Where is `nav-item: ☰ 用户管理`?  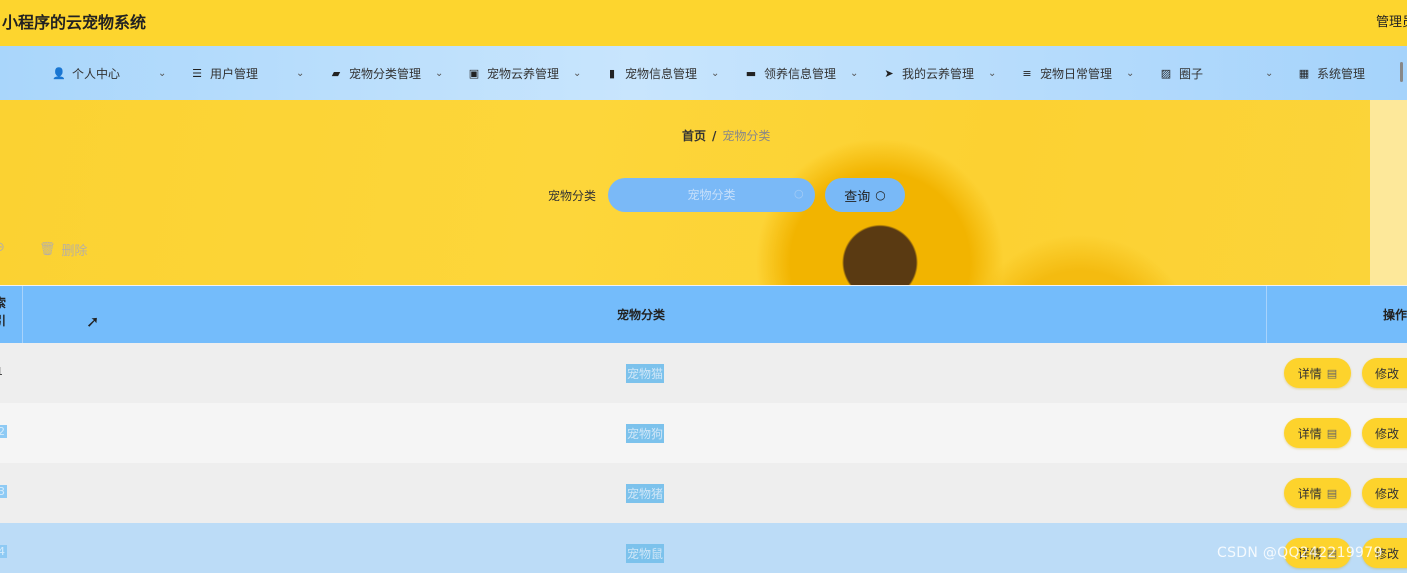
nav-item: ☰ 用户管理 is located at coordinates (224, 73).